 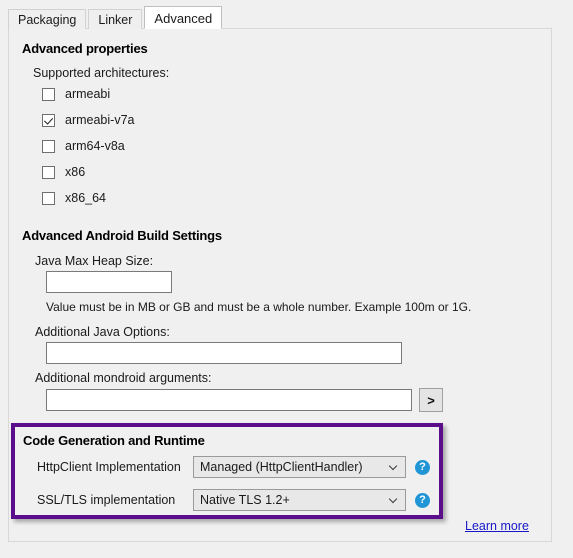 What do you see at coordinates (109, 282) in the screenshot?
I see `java-max-heap-size-input` at bounding box center [109, 282].